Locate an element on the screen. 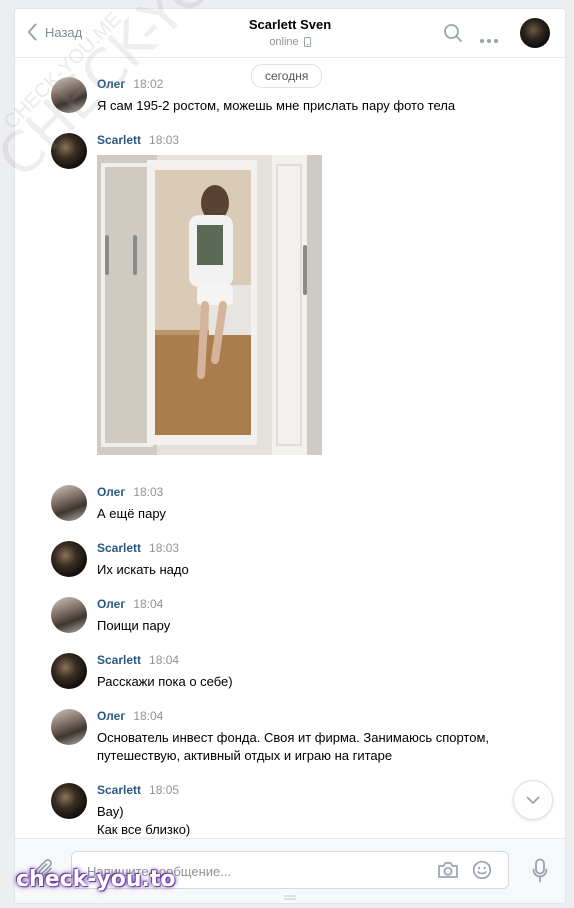 The image size is (574, 908). status-text: online is located at coordinates (284, 42).